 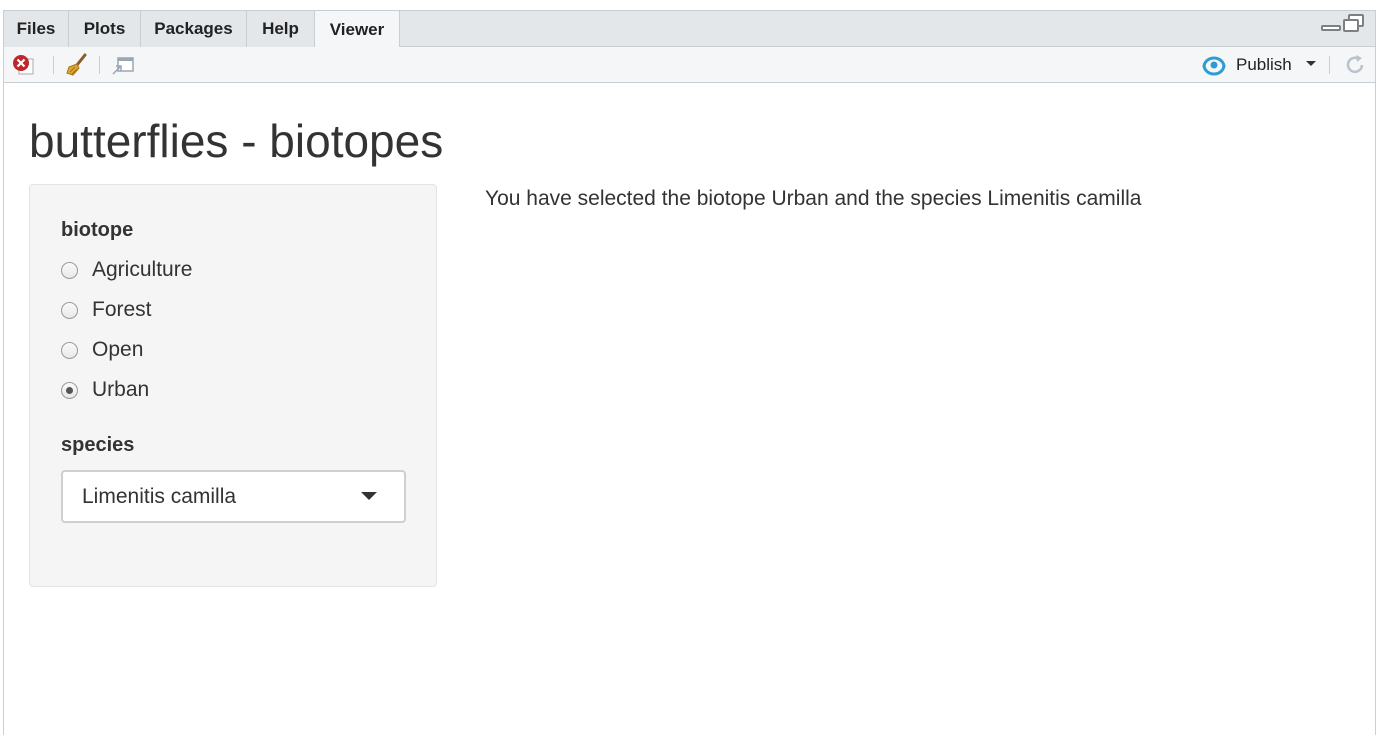 I want to click on tab-label: Viewer, so click(x=357, y=29).